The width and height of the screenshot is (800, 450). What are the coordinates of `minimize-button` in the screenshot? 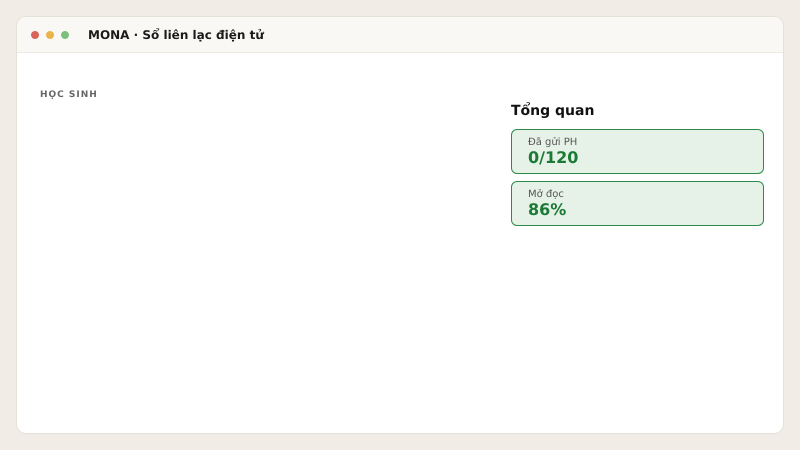 It's located at (50, 34).